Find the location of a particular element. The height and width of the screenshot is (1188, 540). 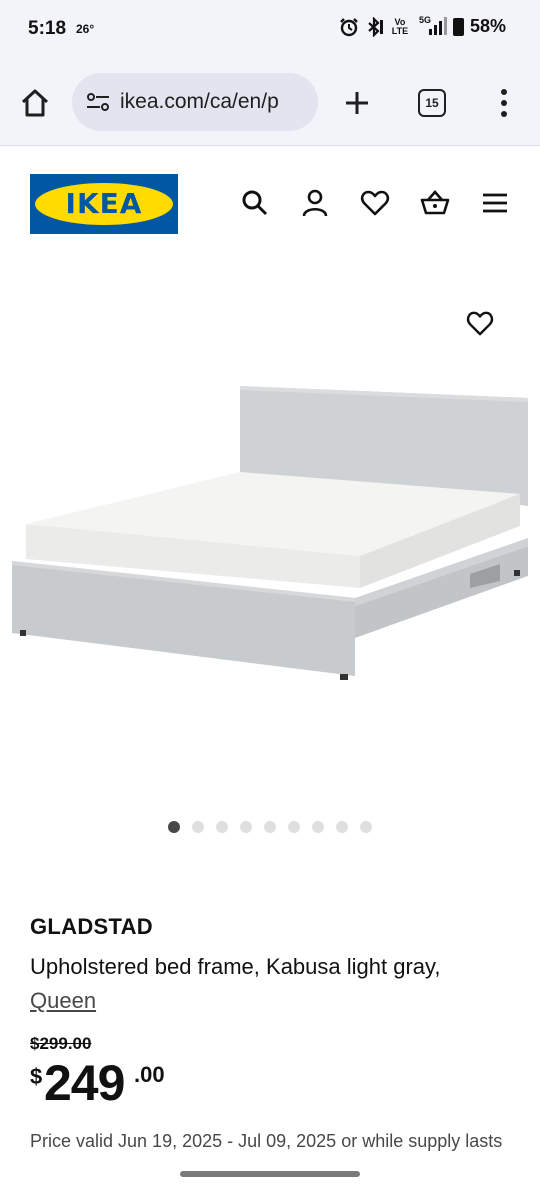

browser-toolbar: ikea.com/ca/en/p 15 is located at coordinates (270, 103).